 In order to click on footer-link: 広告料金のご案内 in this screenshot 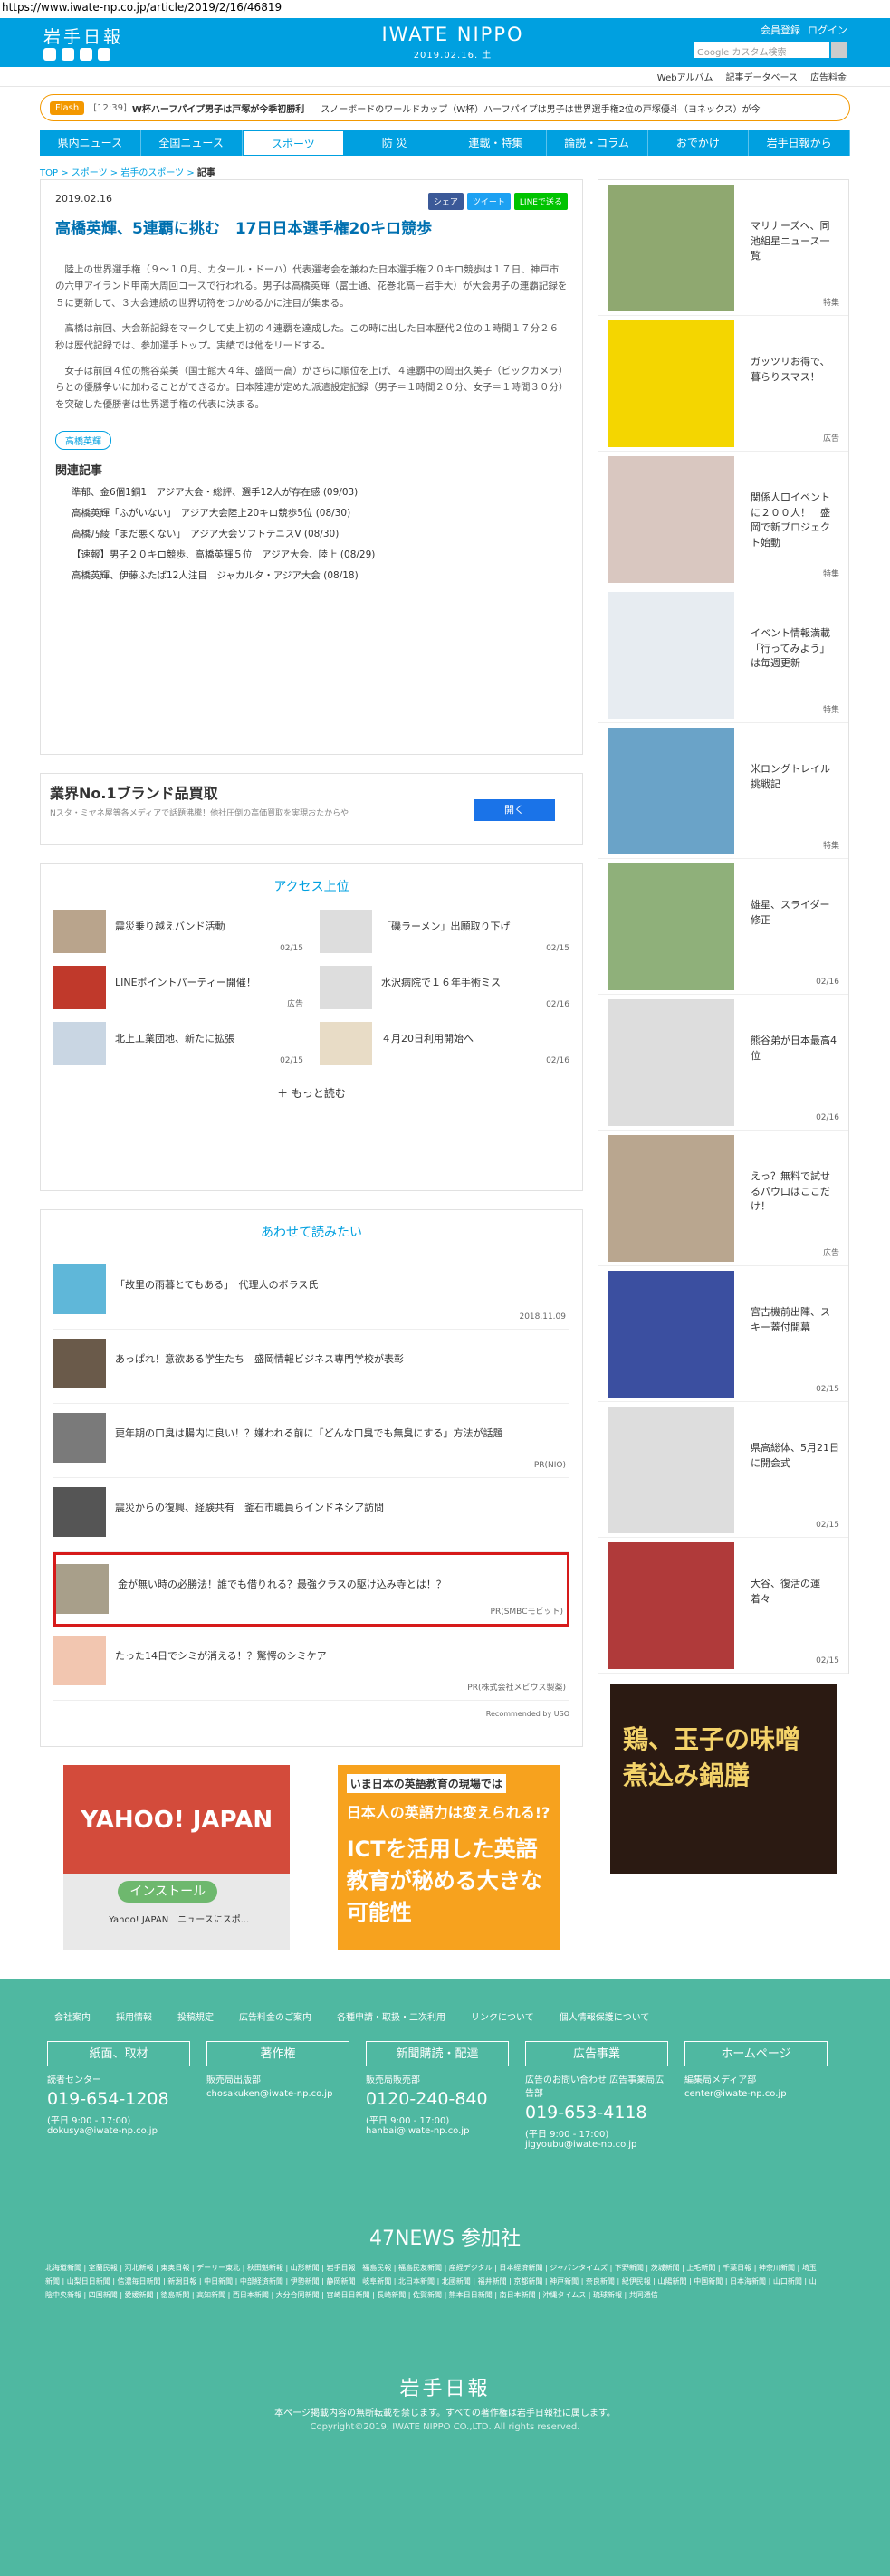, I will do `click(275, 2016)`.